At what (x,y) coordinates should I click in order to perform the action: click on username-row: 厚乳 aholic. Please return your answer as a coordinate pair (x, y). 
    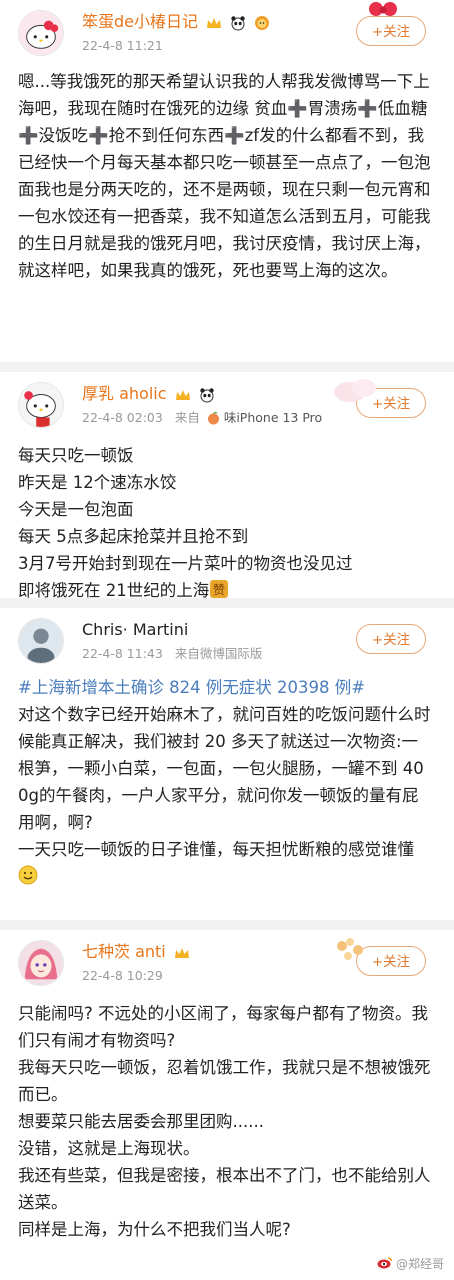
    Looking at the image, I should click on (148, 394).